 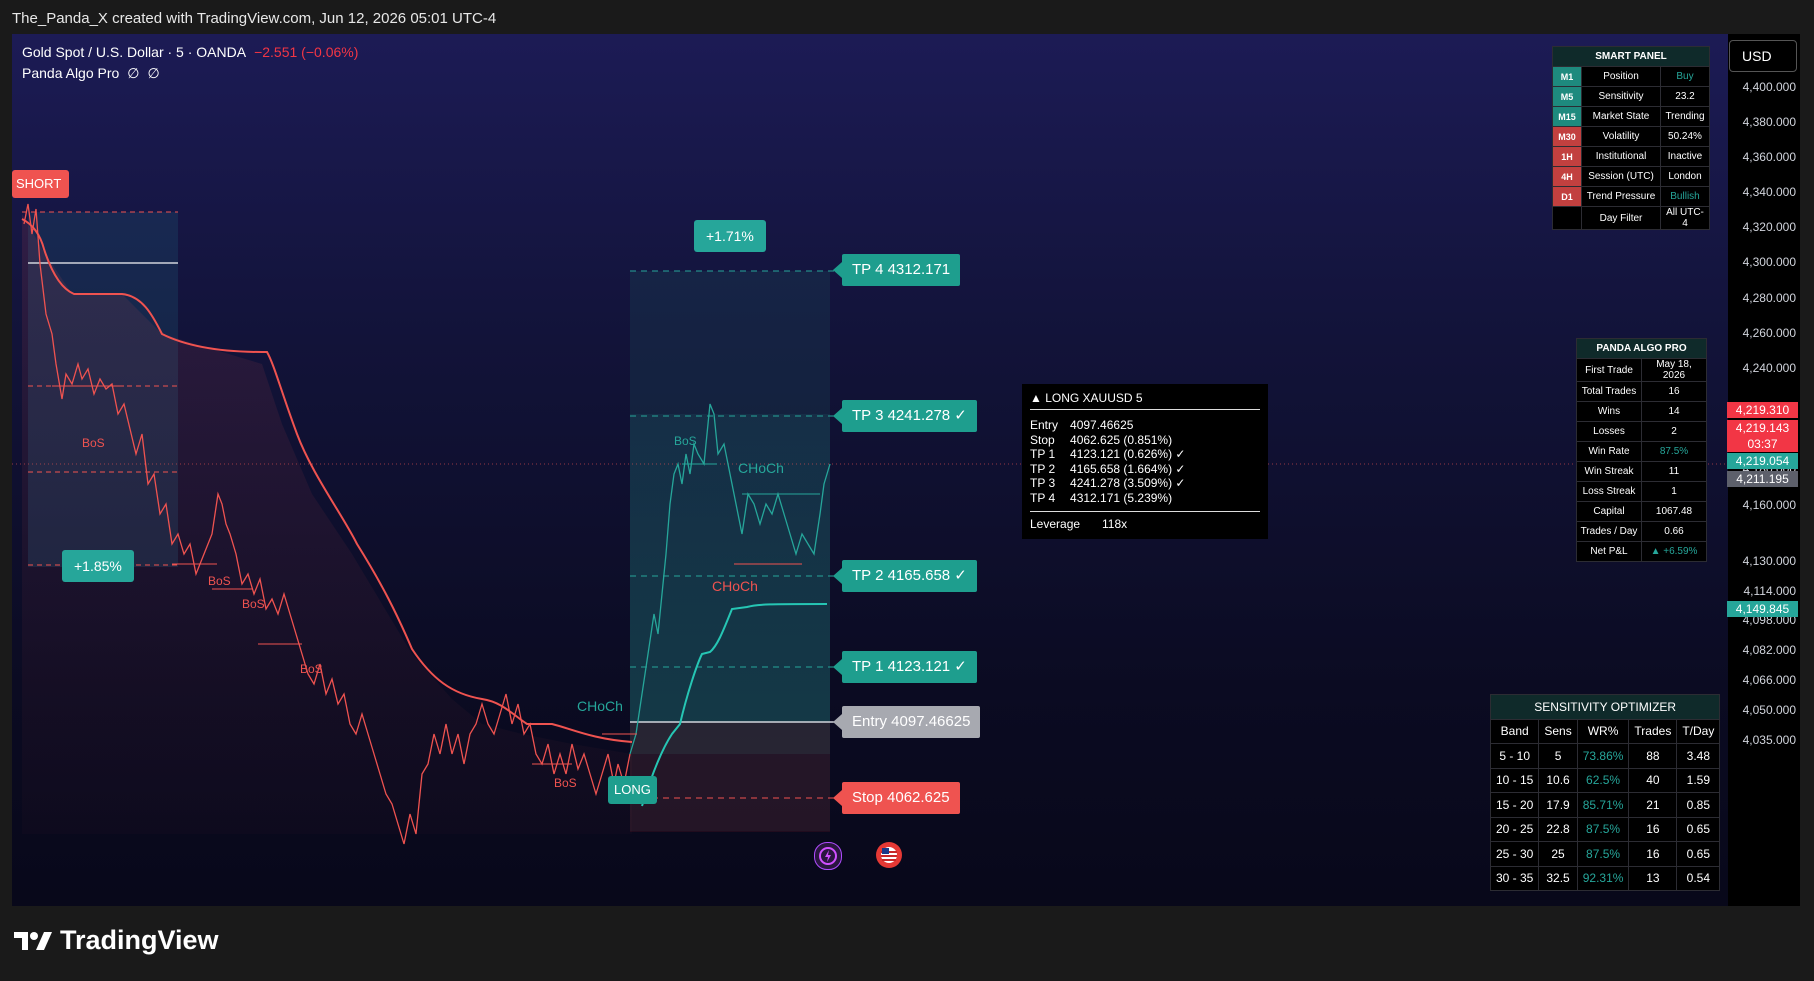 What do you see at coordinates (70, 73) in the screenshot?
I see `indicator-name: Panda Algo Pro` at bounding box center [70, 73].